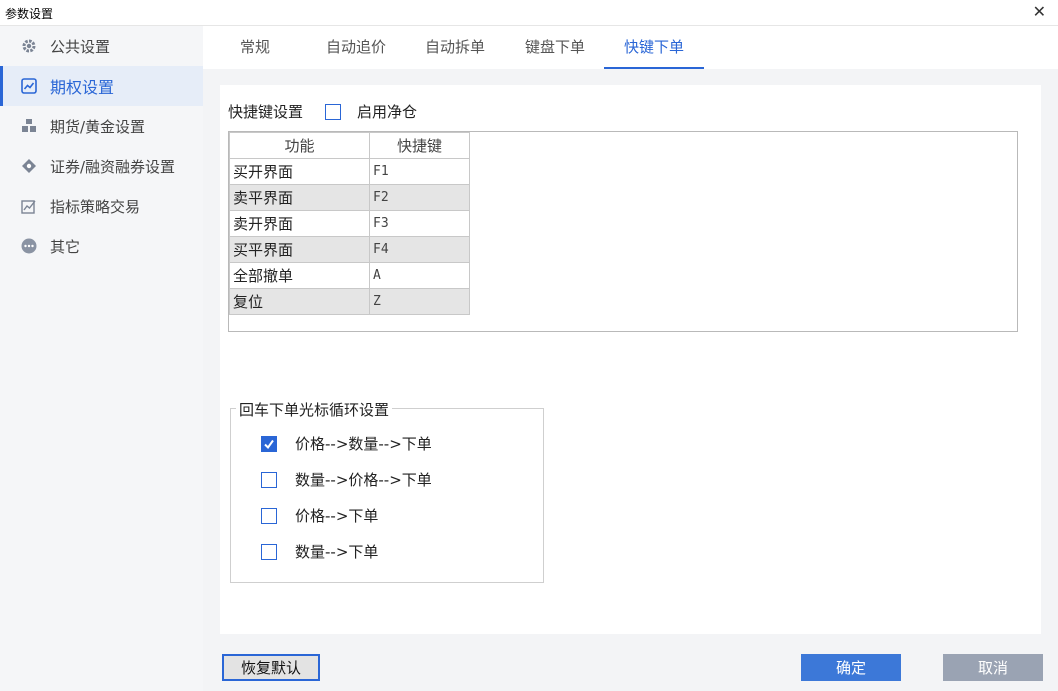 The height and width of the screenshot is (691, 1058). I want to click on cursor-cycle-option-label: 数量-->价格-->下单, so click(363, 480).